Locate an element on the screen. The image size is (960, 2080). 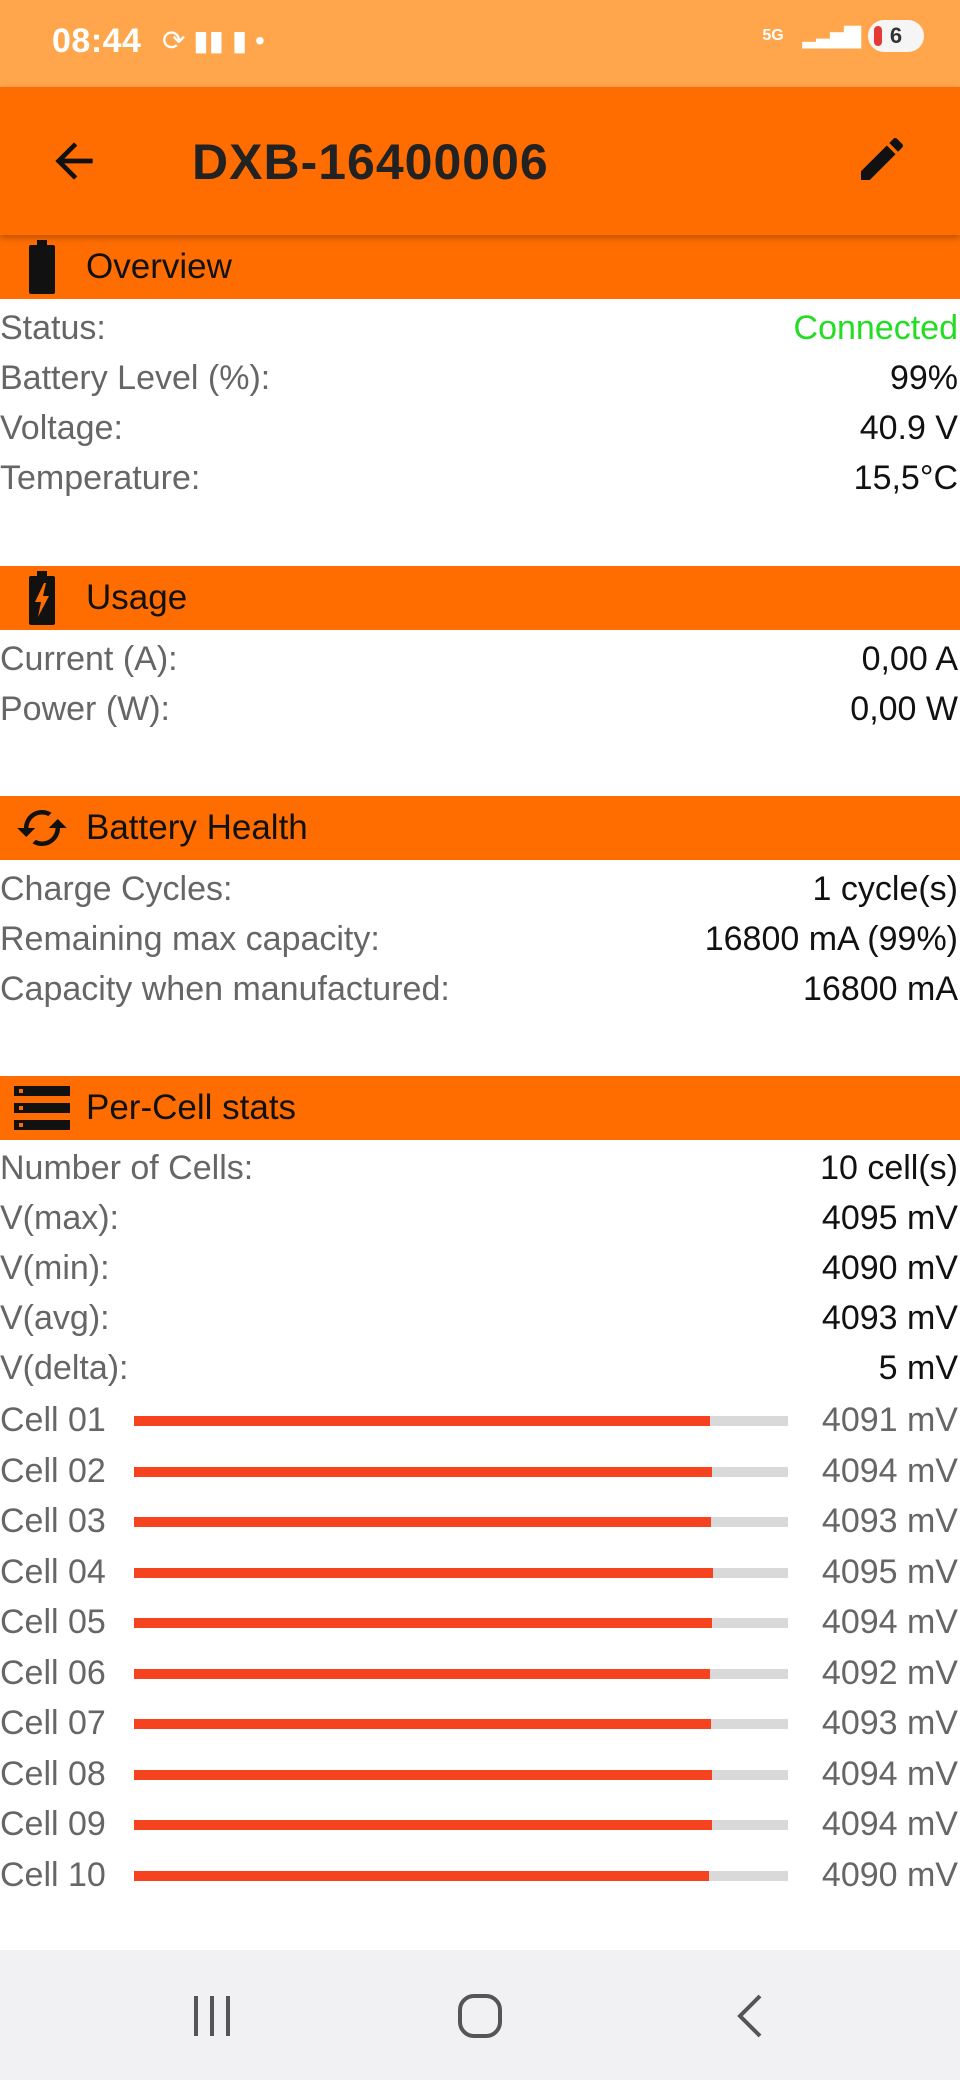
row-label: Status: is located at coordinates (53, 328).